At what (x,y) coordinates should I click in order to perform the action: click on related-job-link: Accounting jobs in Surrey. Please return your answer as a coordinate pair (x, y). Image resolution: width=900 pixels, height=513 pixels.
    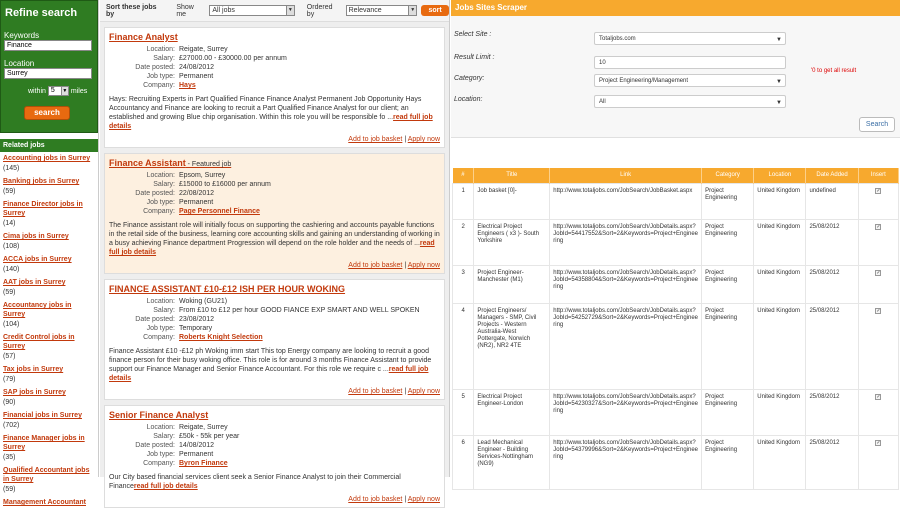
    Looking at the image, I should click on (49, 158).